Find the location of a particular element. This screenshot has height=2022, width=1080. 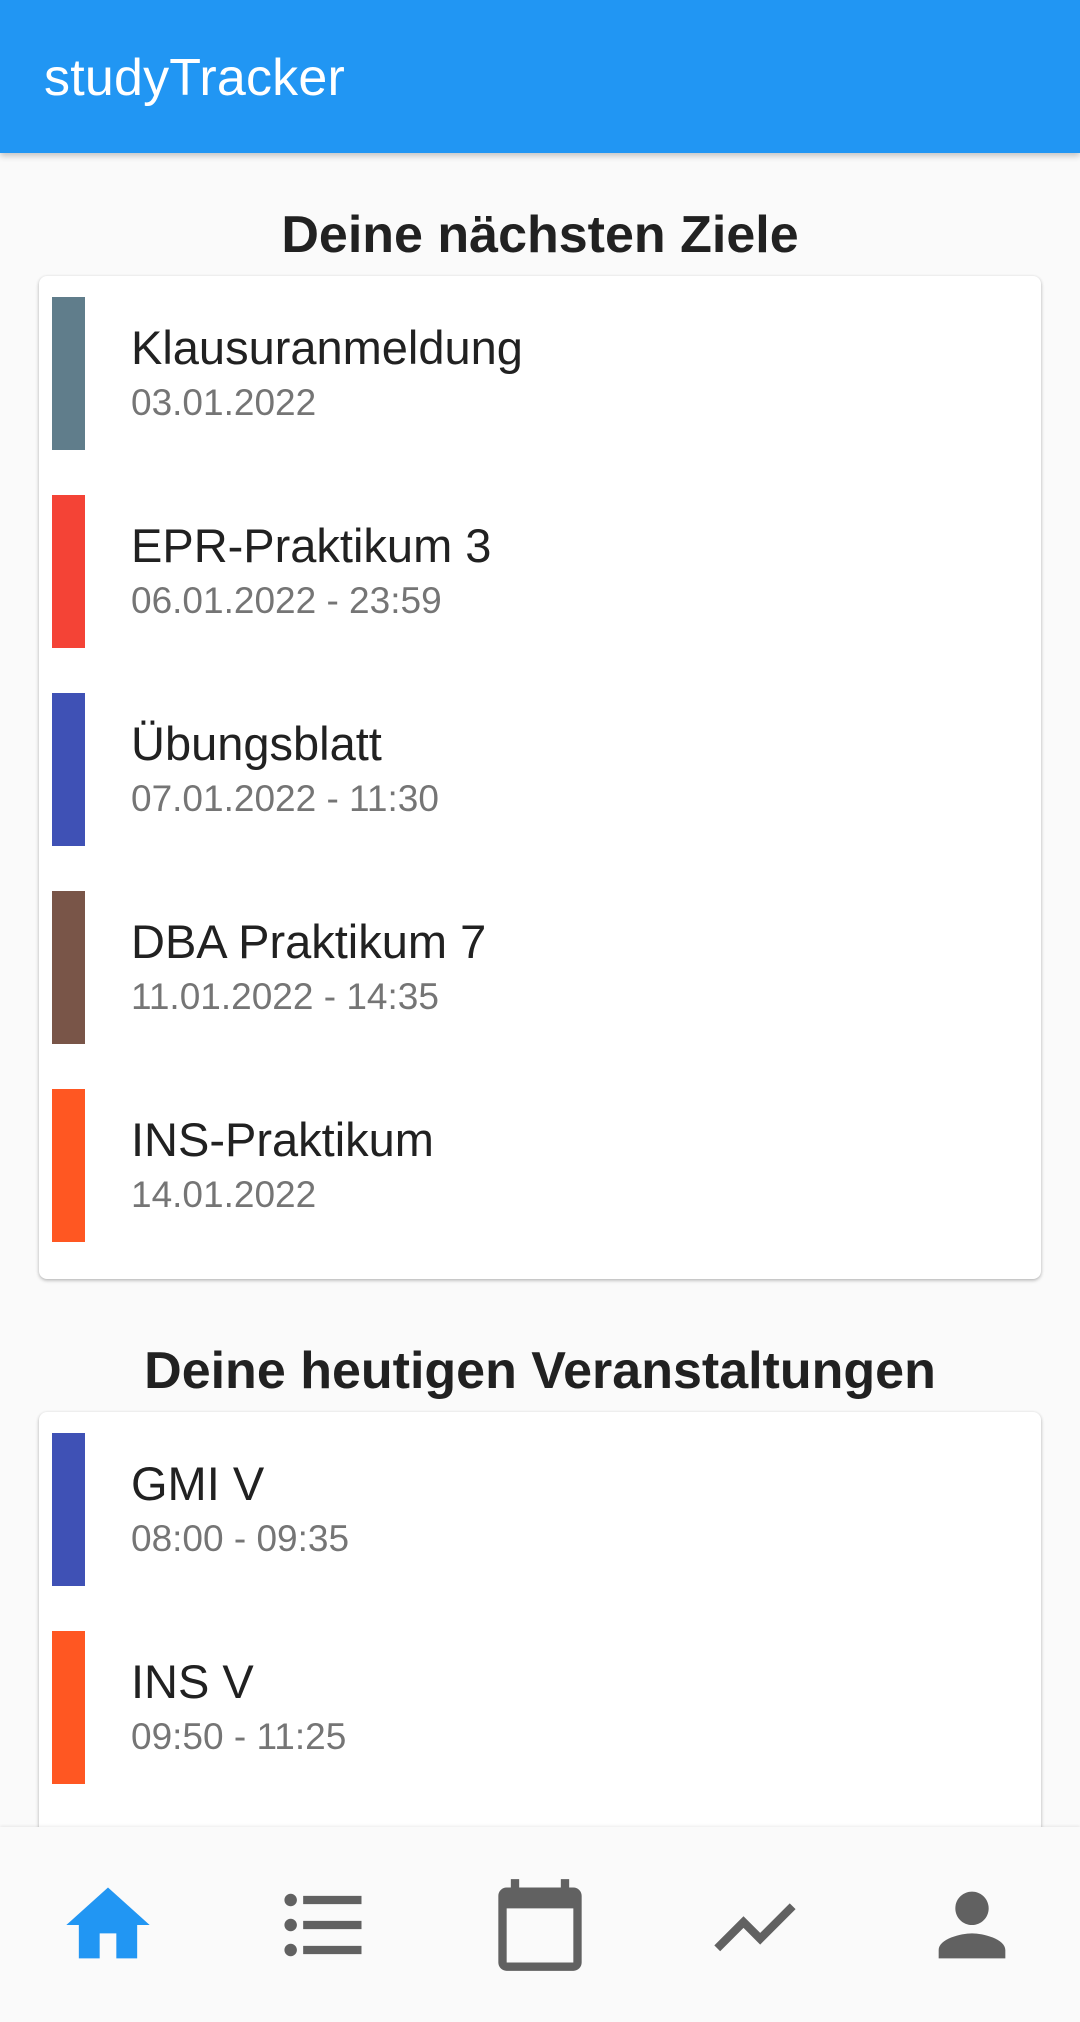

goal-date: 06.01.2022 - 23:59 is located at coordinates (286, 600).